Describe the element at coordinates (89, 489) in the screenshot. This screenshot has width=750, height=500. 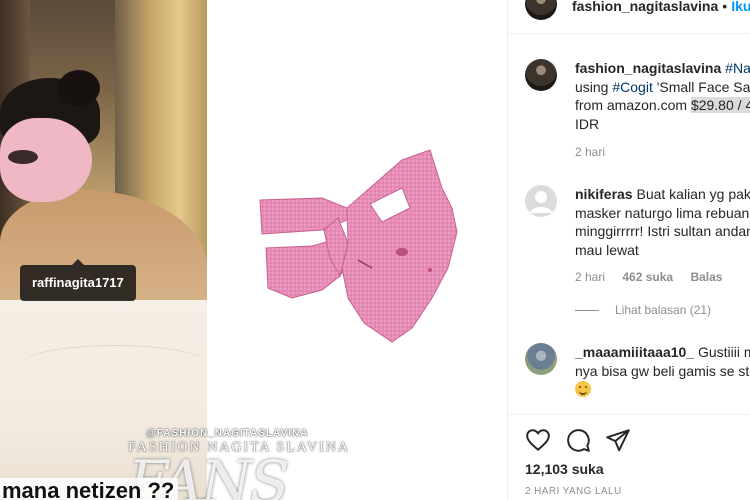
I see `overlay-caption: mana netizen ??` at that location.